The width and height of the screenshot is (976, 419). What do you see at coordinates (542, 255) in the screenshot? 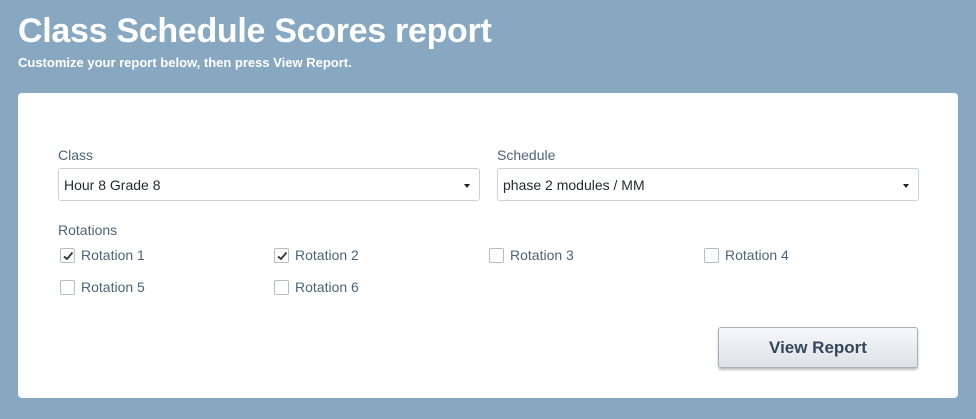
I see `rotation-3-label: Rotation 3` at bounding box center [542, 255].